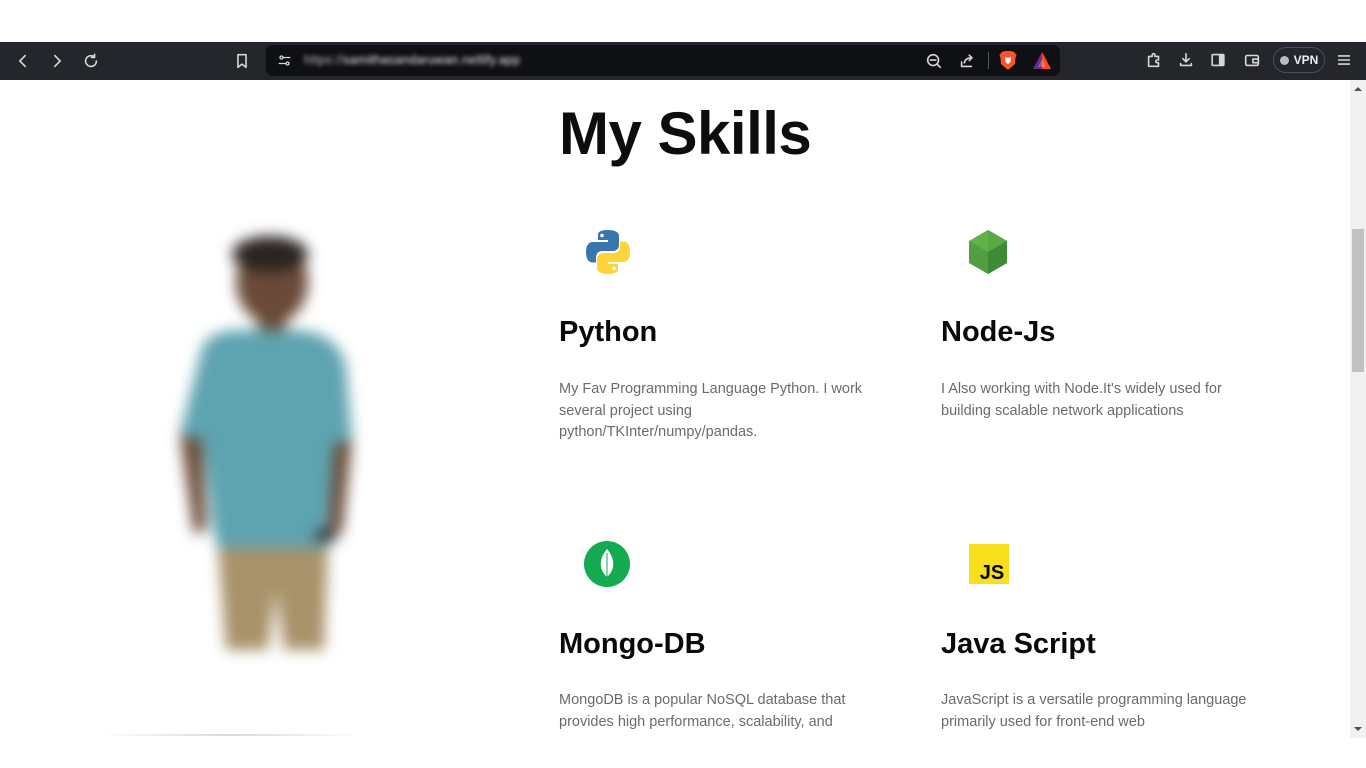 The image size is (1366, 768). What do you see at coordinates (992, 573) in the screenshot?
I see `javascript-icon-label: JS` at bounding box center [992, 573].